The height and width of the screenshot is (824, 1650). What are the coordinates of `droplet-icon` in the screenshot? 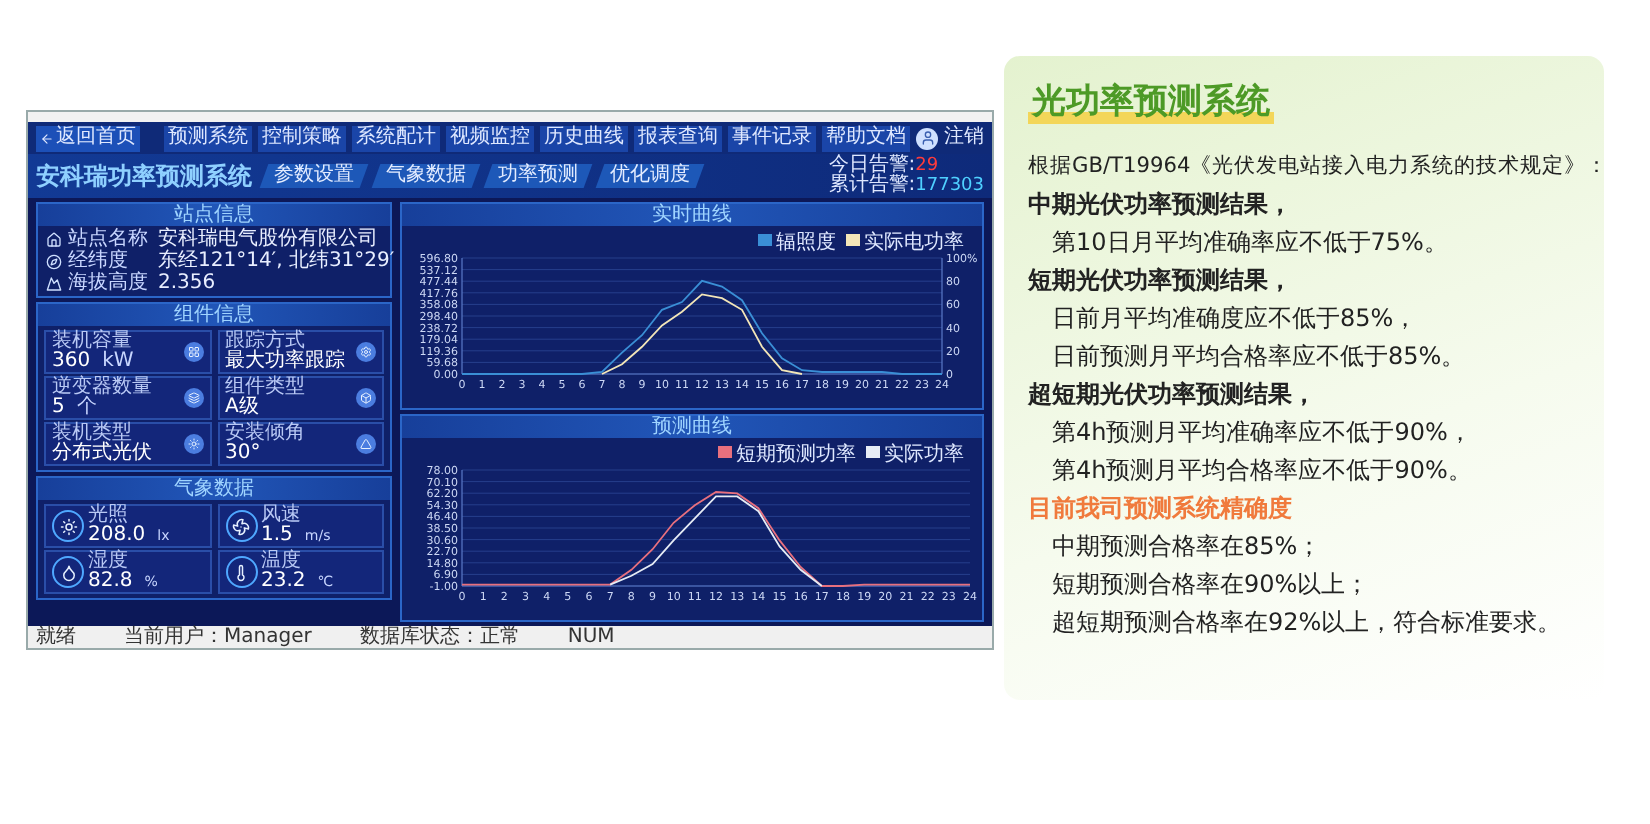 It's located at (68, 572).